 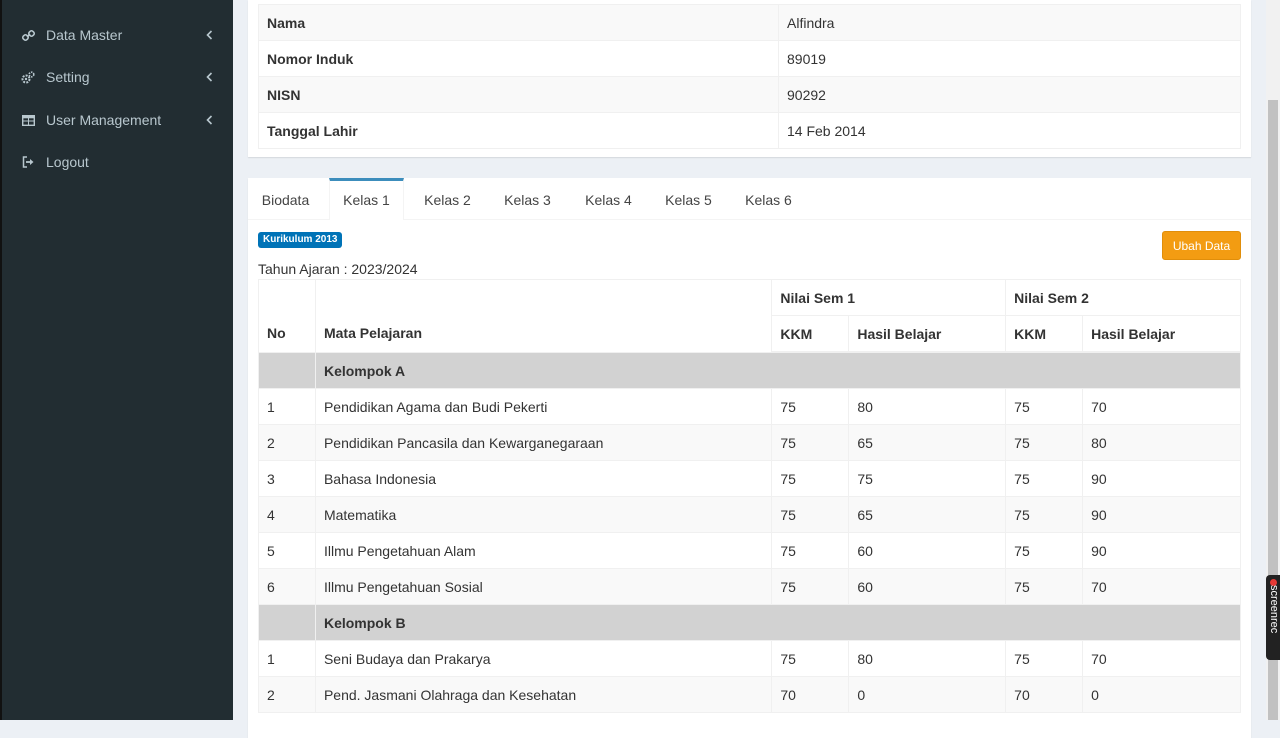 I want to click on sidebar-item-data-master: Data Master, so click(x=117, y=35).